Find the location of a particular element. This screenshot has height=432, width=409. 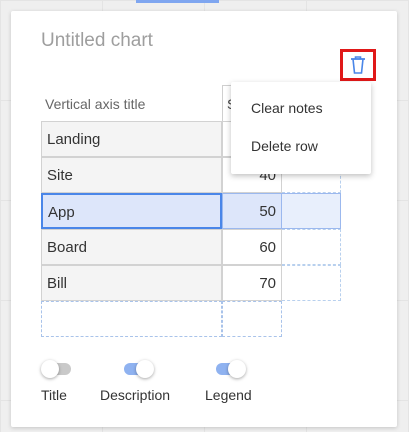

table-row: Board 60 is located at coordinates (191, 247).